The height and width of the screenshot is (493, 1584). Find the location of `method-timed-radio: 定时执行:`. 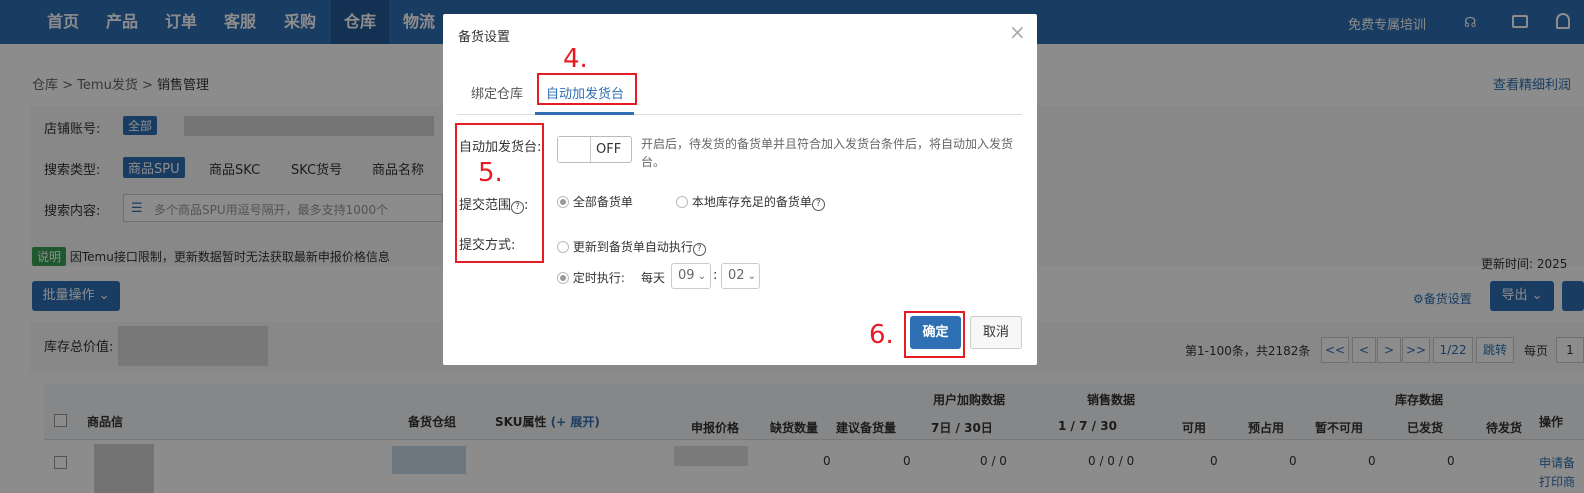

method-timed-radio: 定时执行: is located at coordinates (591, 277).